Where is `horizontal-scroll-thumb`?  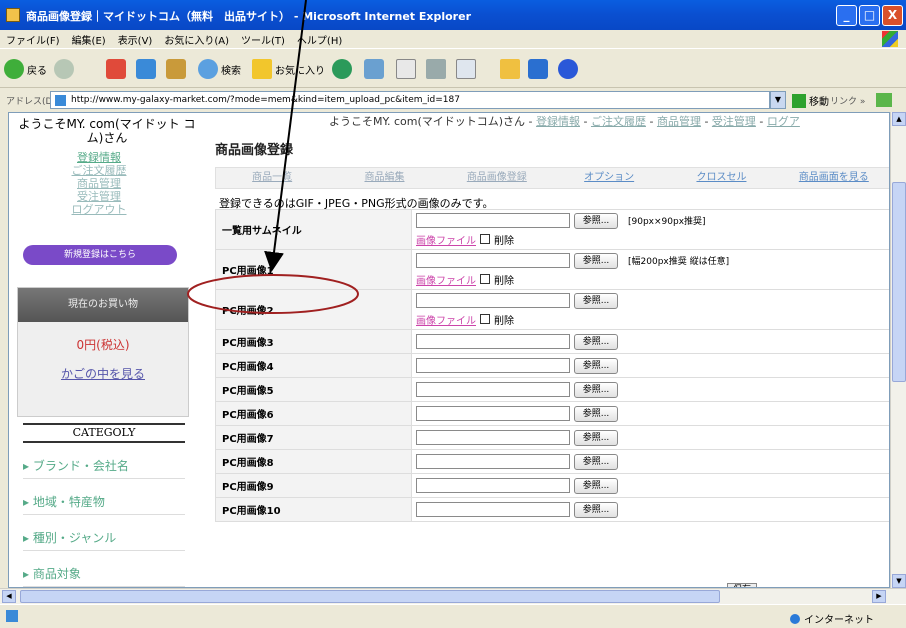
horizontal-scroll-thumb is located at coordinates (370, 596).